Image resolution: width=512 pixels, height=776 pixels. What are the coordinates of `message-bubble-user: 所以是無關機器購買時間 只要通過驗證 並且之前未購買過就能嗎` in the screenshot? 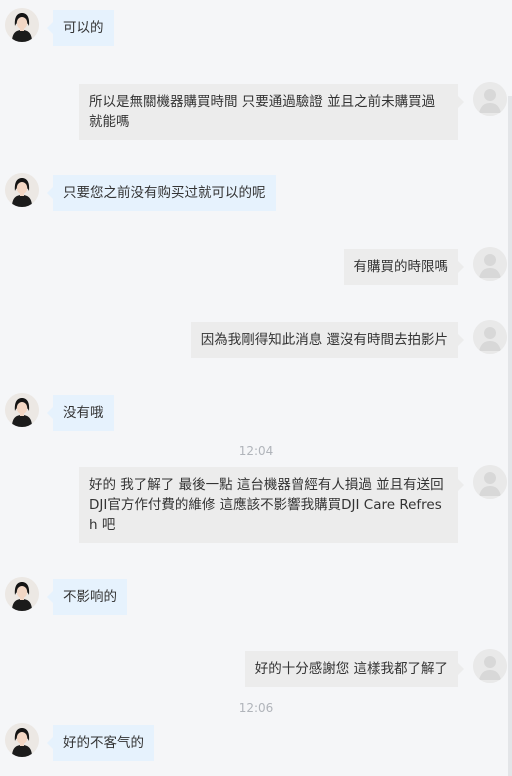 It's located at (271, 112).